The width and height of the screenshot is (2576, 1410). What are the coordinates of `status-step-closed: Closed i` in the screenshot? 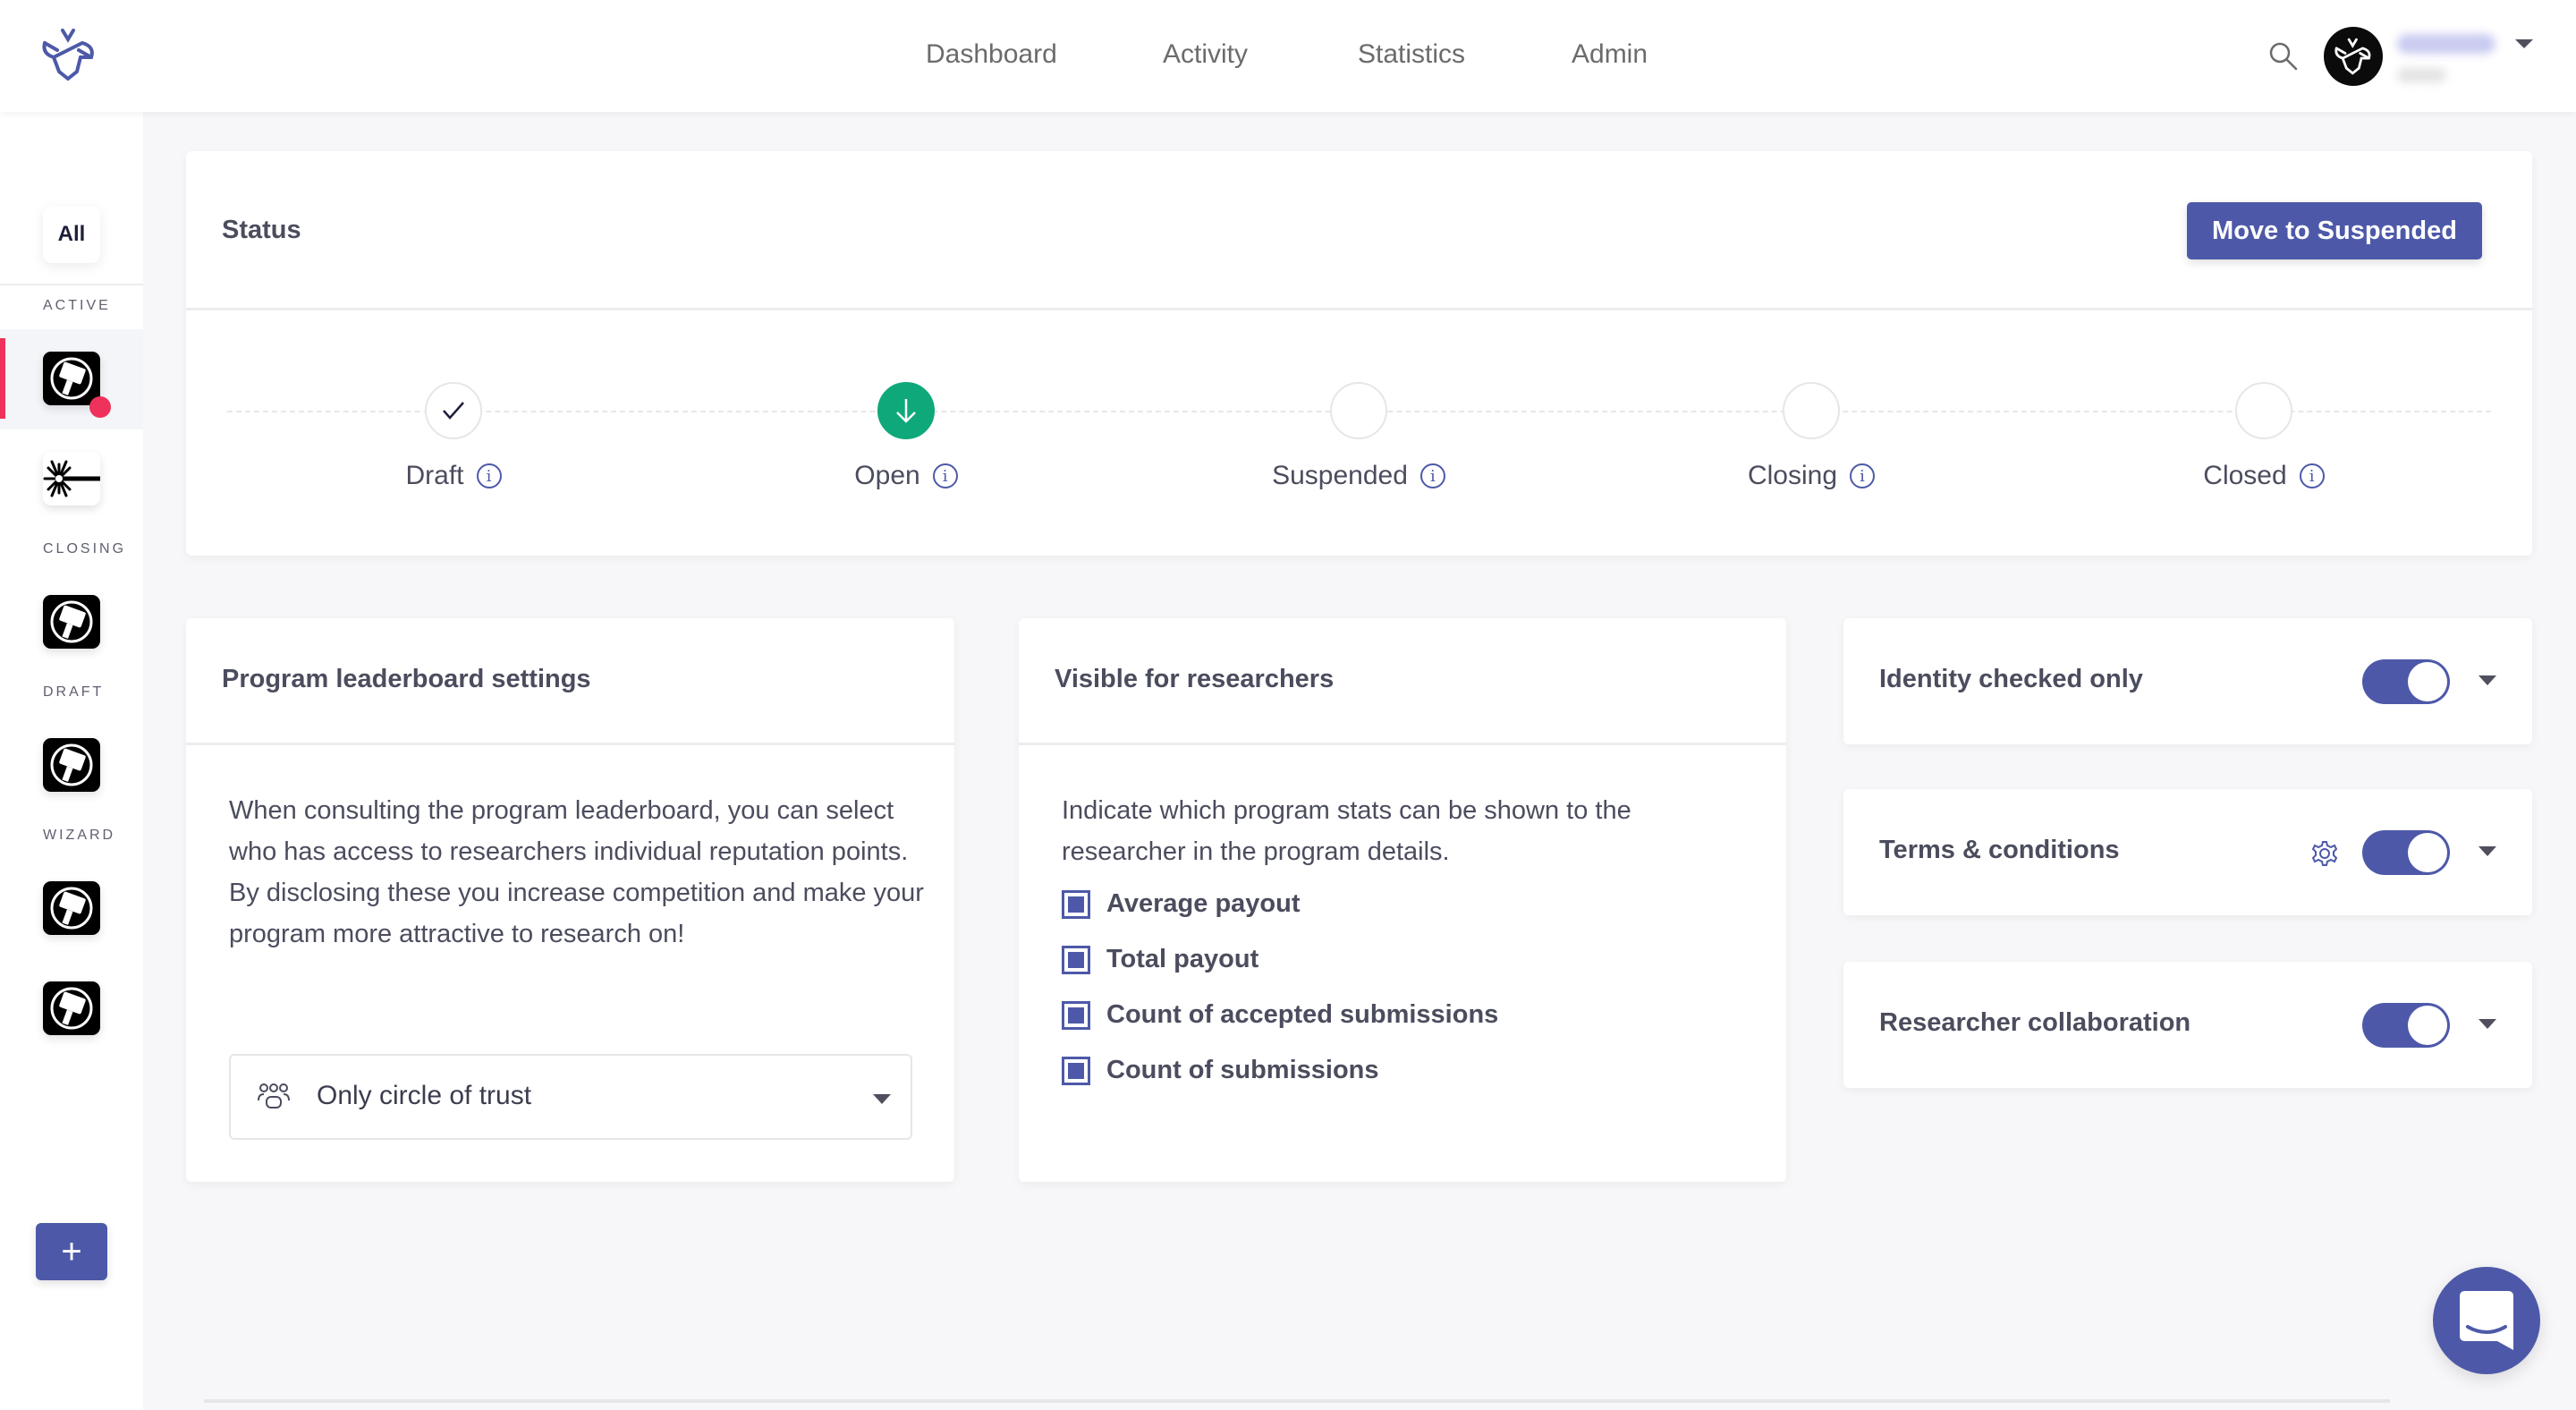 It's located at (2264, 437).